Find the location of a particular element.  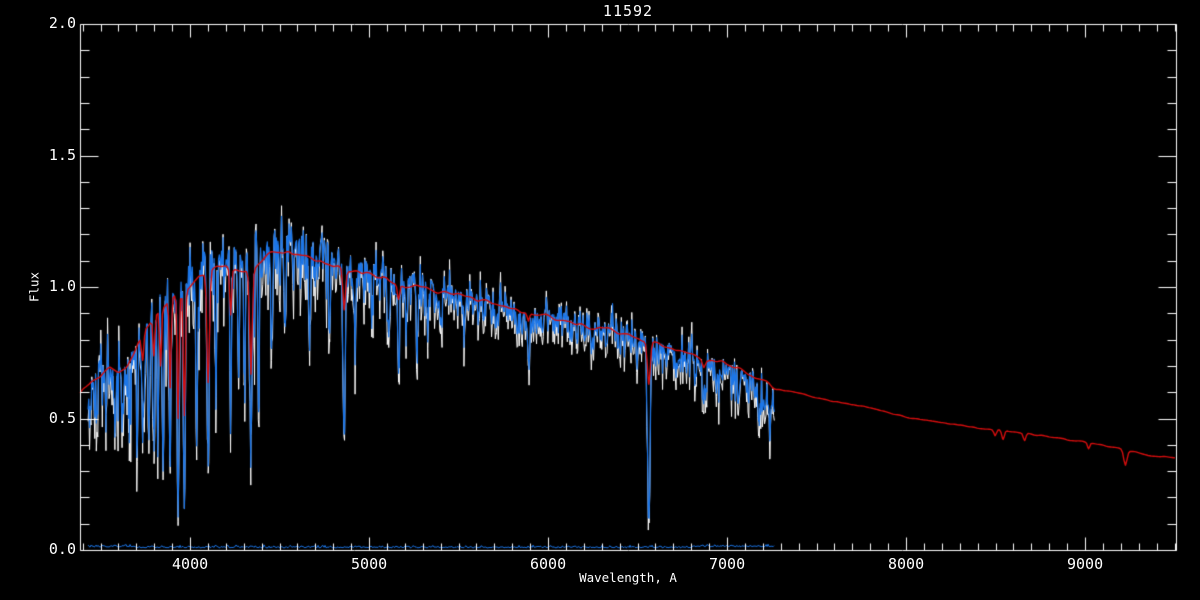

y-tick-label: 2.0 is located at coordinates (62, 23).